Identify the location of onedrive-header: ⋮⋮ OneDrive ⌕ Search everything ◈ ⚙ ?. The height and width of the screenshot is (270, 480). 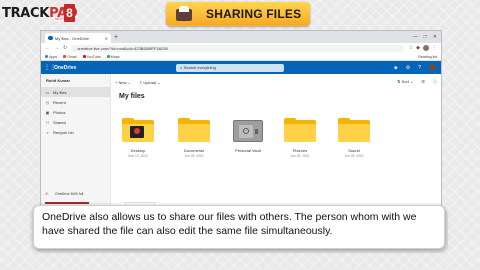
(241, 67).